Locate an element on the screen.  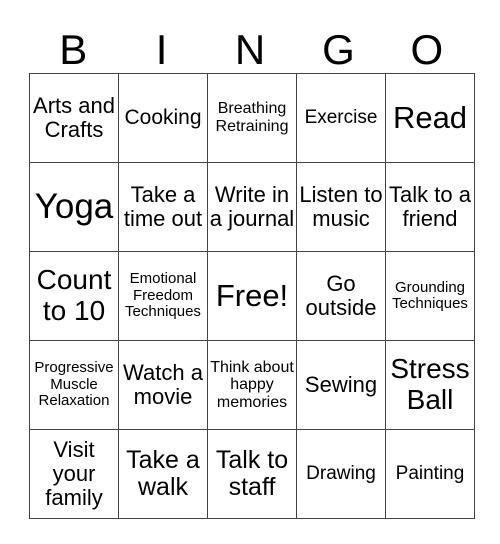
header-letter-o: O is located at coordinates (427, 49).